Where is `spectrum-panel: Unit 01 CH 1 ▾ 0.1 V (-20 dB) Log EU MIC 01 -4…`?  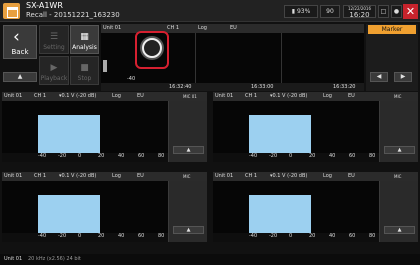 spectrum-panel: Unit 01 CH 1 ▾ 0.1 V (-20 dB) Log EU MIC 01 -4… is located at coordinates (104, 132).